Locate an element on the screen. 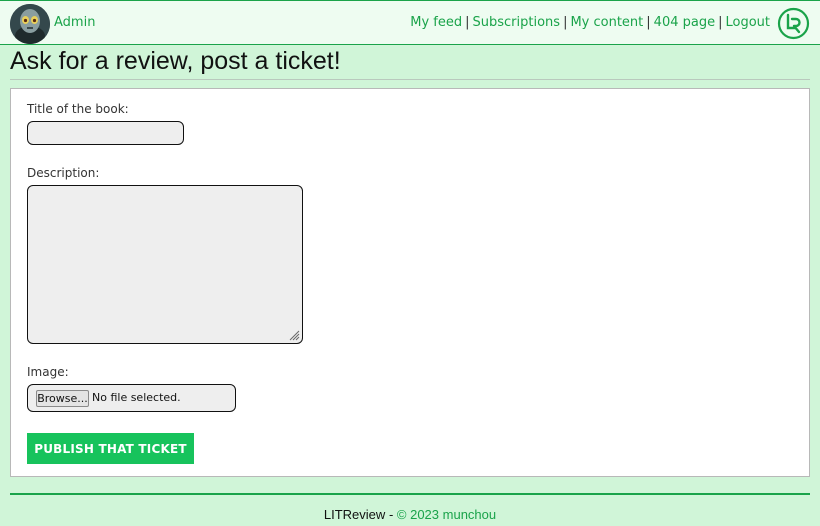 The image size is (820, 526). publish-ticket-button: PUBLISH THAT TICKET is located at coordinates (110, 448).